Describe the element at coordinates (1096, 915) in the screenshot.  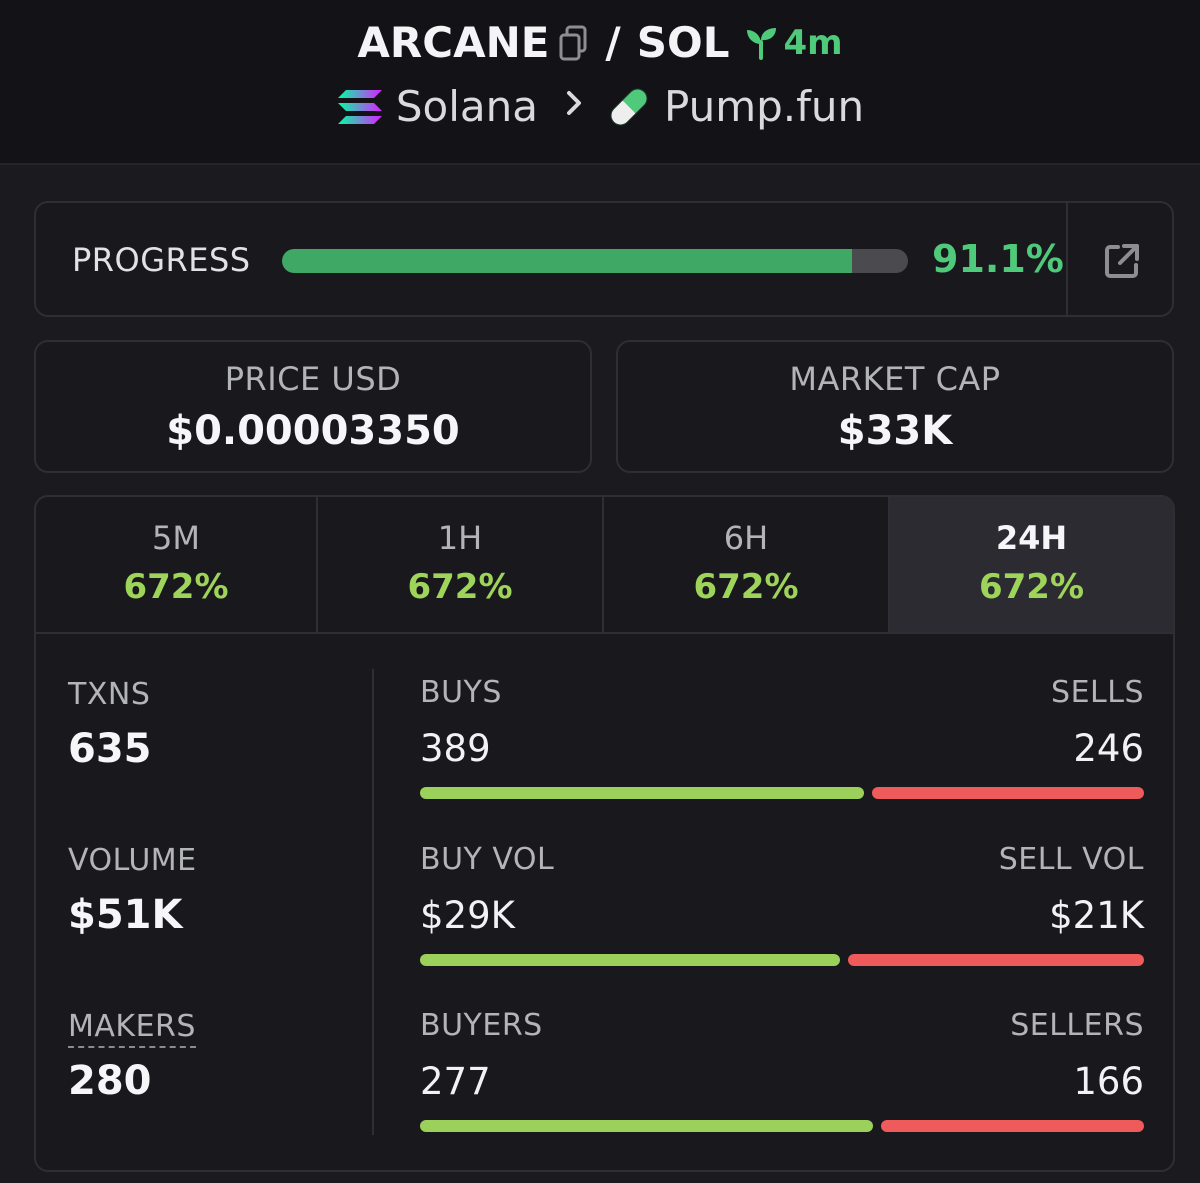
I see `sell-vol-value: $21K` at that location.